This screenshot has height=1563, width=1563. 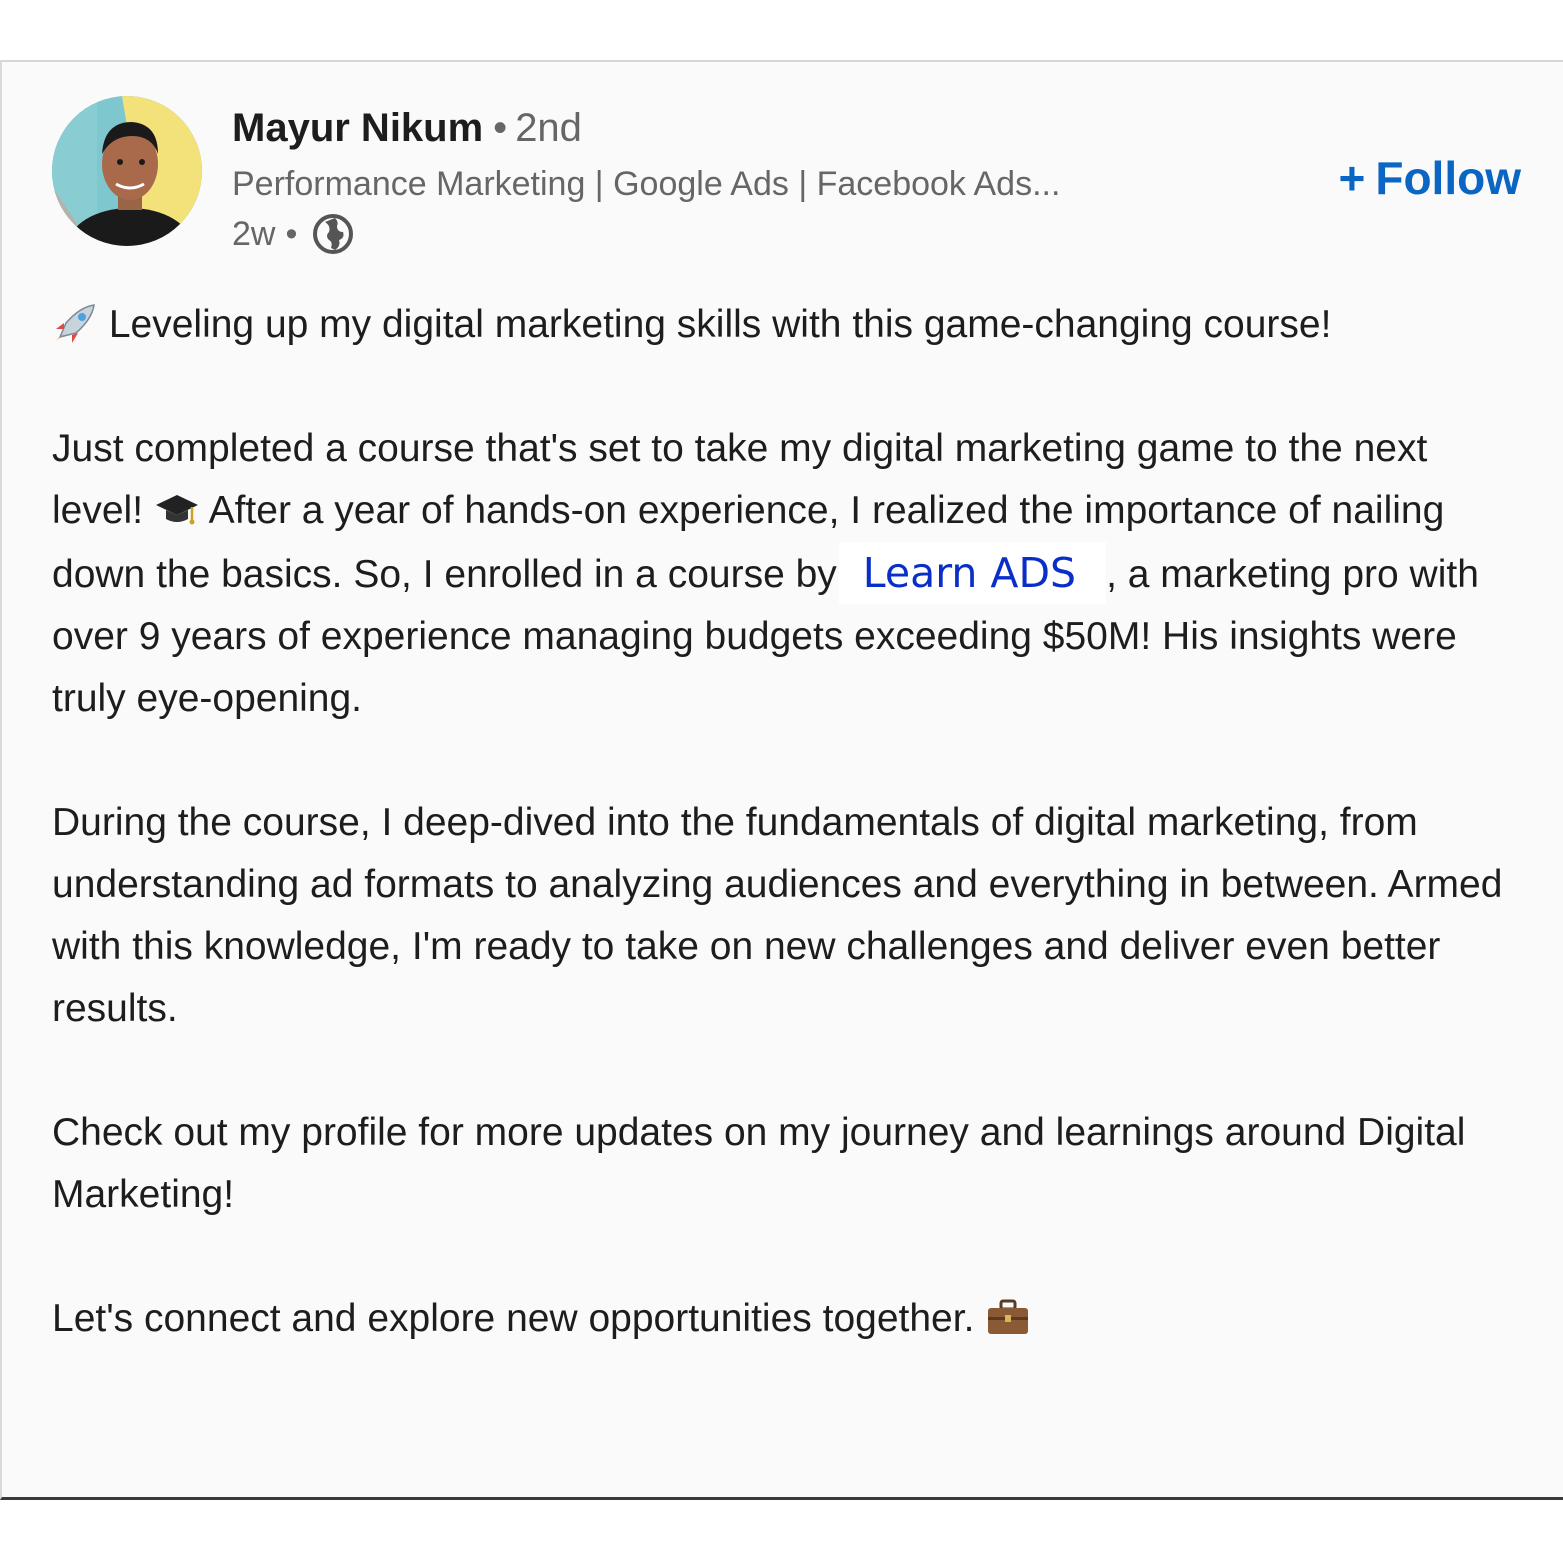 I want to click on plus-icon: +, so click(x=1352, y=178).